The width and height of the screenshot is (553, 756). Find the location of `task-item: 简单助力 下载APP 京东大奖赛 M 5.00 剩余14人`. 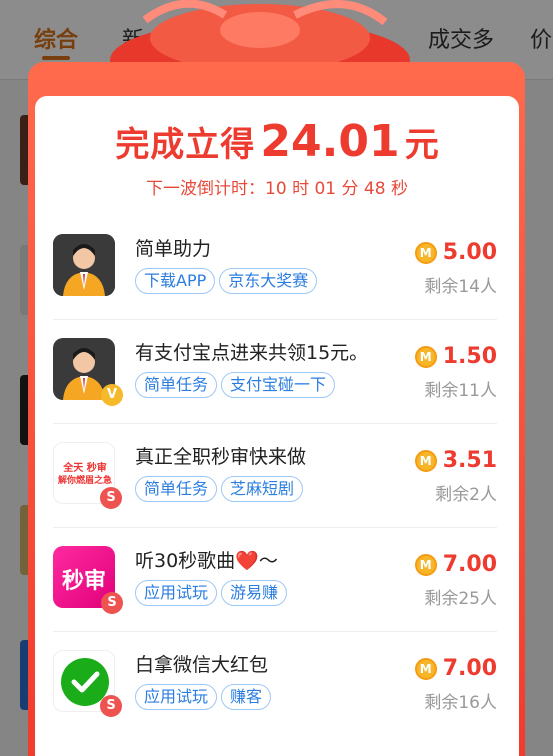

task-item: 简单助力 下载APP 京东大奖赛 M 5.00 剩余14人 is located at coordinates (275, 268).